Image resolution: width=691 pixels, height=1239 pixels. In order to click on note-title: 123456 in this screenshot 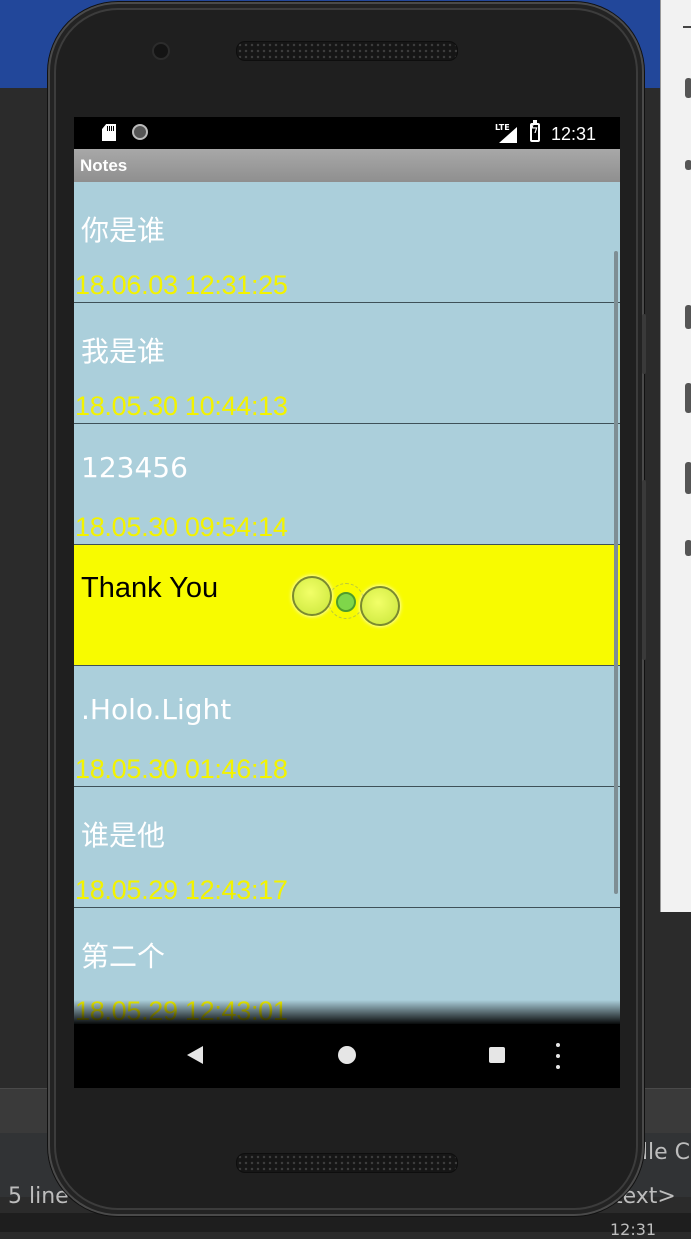, I will do `click(134, 467)`.